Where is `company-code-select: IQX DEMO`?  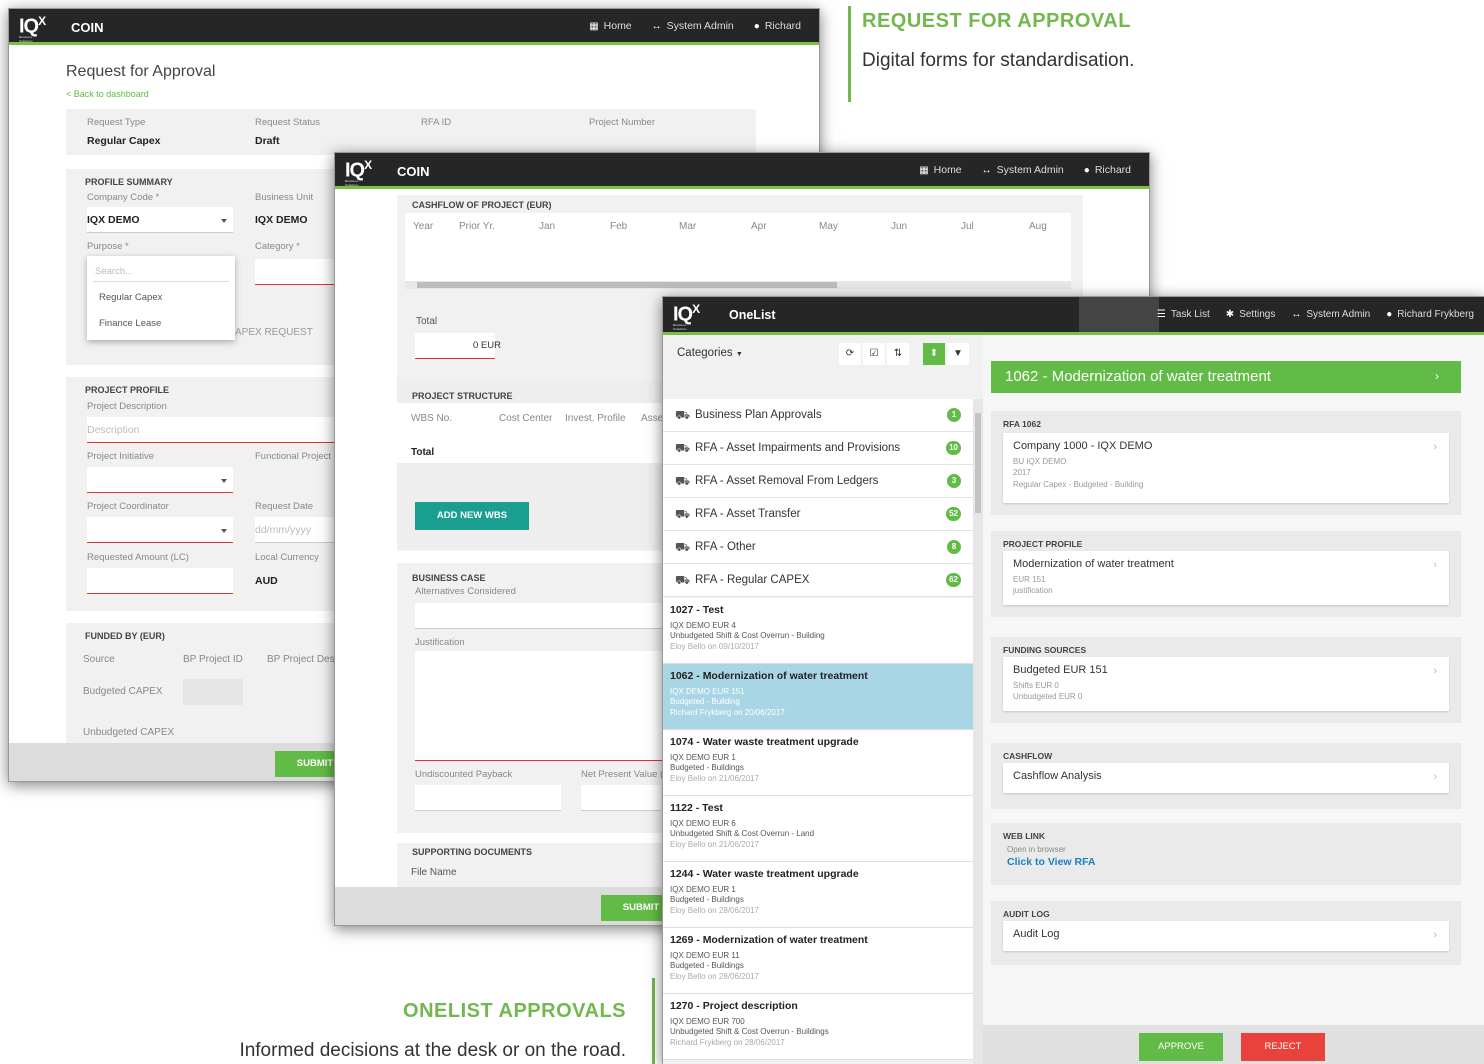 company-code-select: IQX DEMO is located at coordinates (160, 220).